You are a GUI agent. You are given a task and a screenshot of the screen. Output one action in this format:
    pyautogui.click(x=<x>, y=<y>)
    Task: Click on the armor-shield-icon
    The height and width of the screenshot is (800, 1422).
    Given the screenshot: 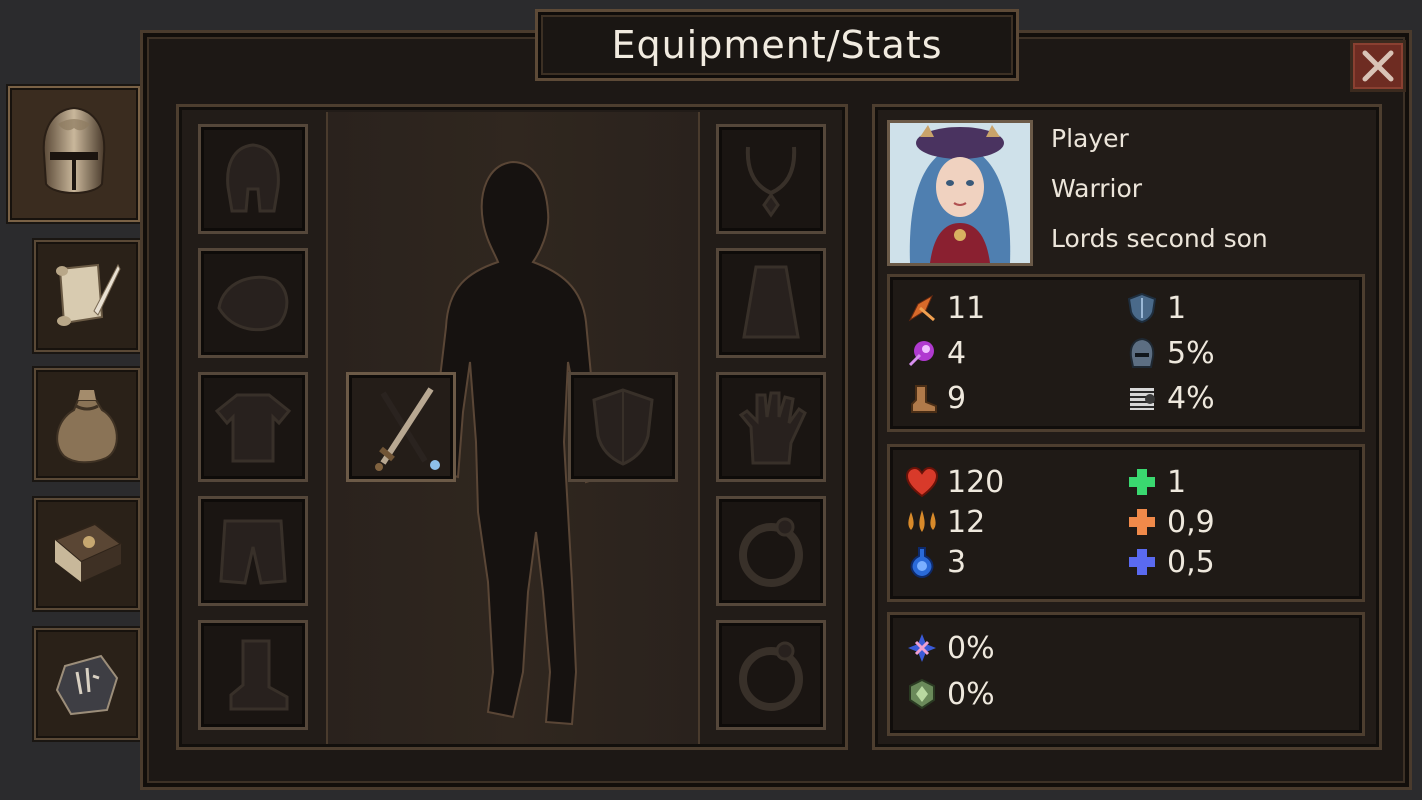 What is the action you would take?
    pyautogui.click(x=1142, y=308)
    